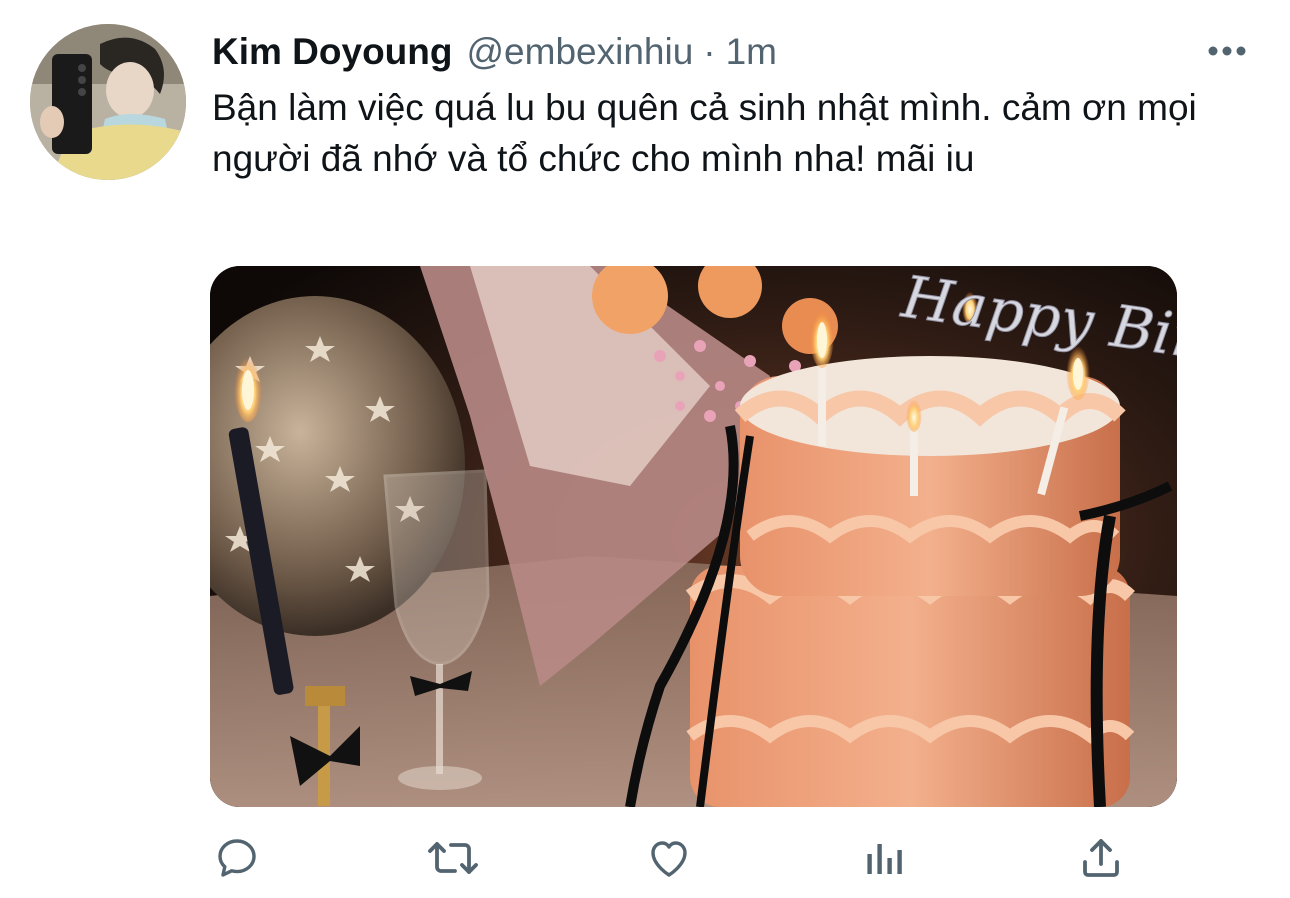 The width and height of the screenshot is (1290, 898). I want to click on like-button, so click(669, 858).